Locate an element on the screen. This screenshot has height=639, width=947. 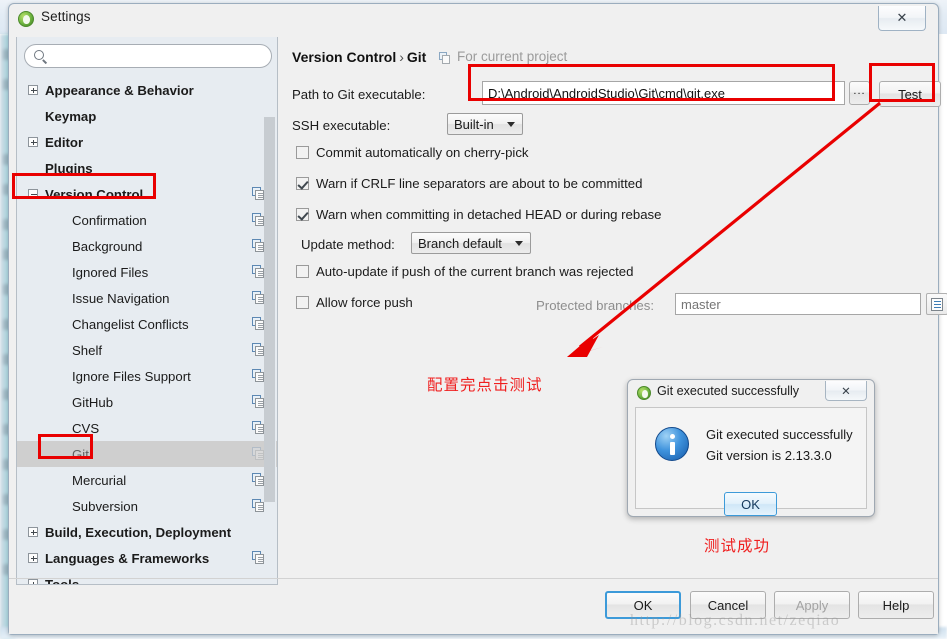
sidebar-item-label: GitHub is located at coordinates (93, 402).